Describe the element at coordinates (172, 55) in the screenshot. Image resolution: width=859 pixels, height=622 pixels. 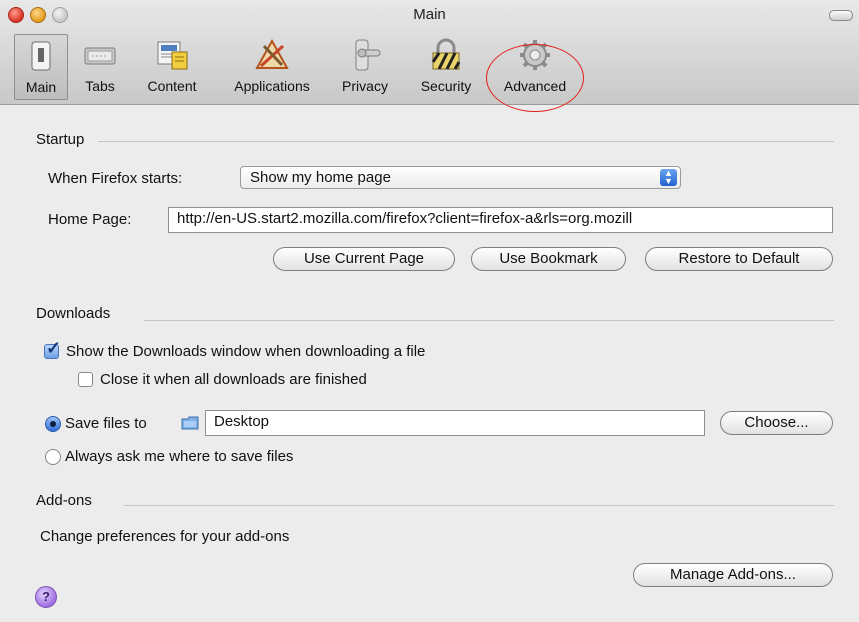
I see `content-icon` at that location.